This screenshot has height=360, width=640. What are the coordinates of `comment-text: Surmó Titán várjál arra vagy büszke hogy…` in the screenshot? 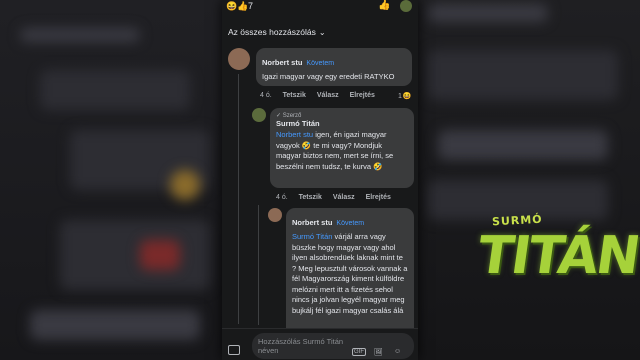 It's located at (350, 273).